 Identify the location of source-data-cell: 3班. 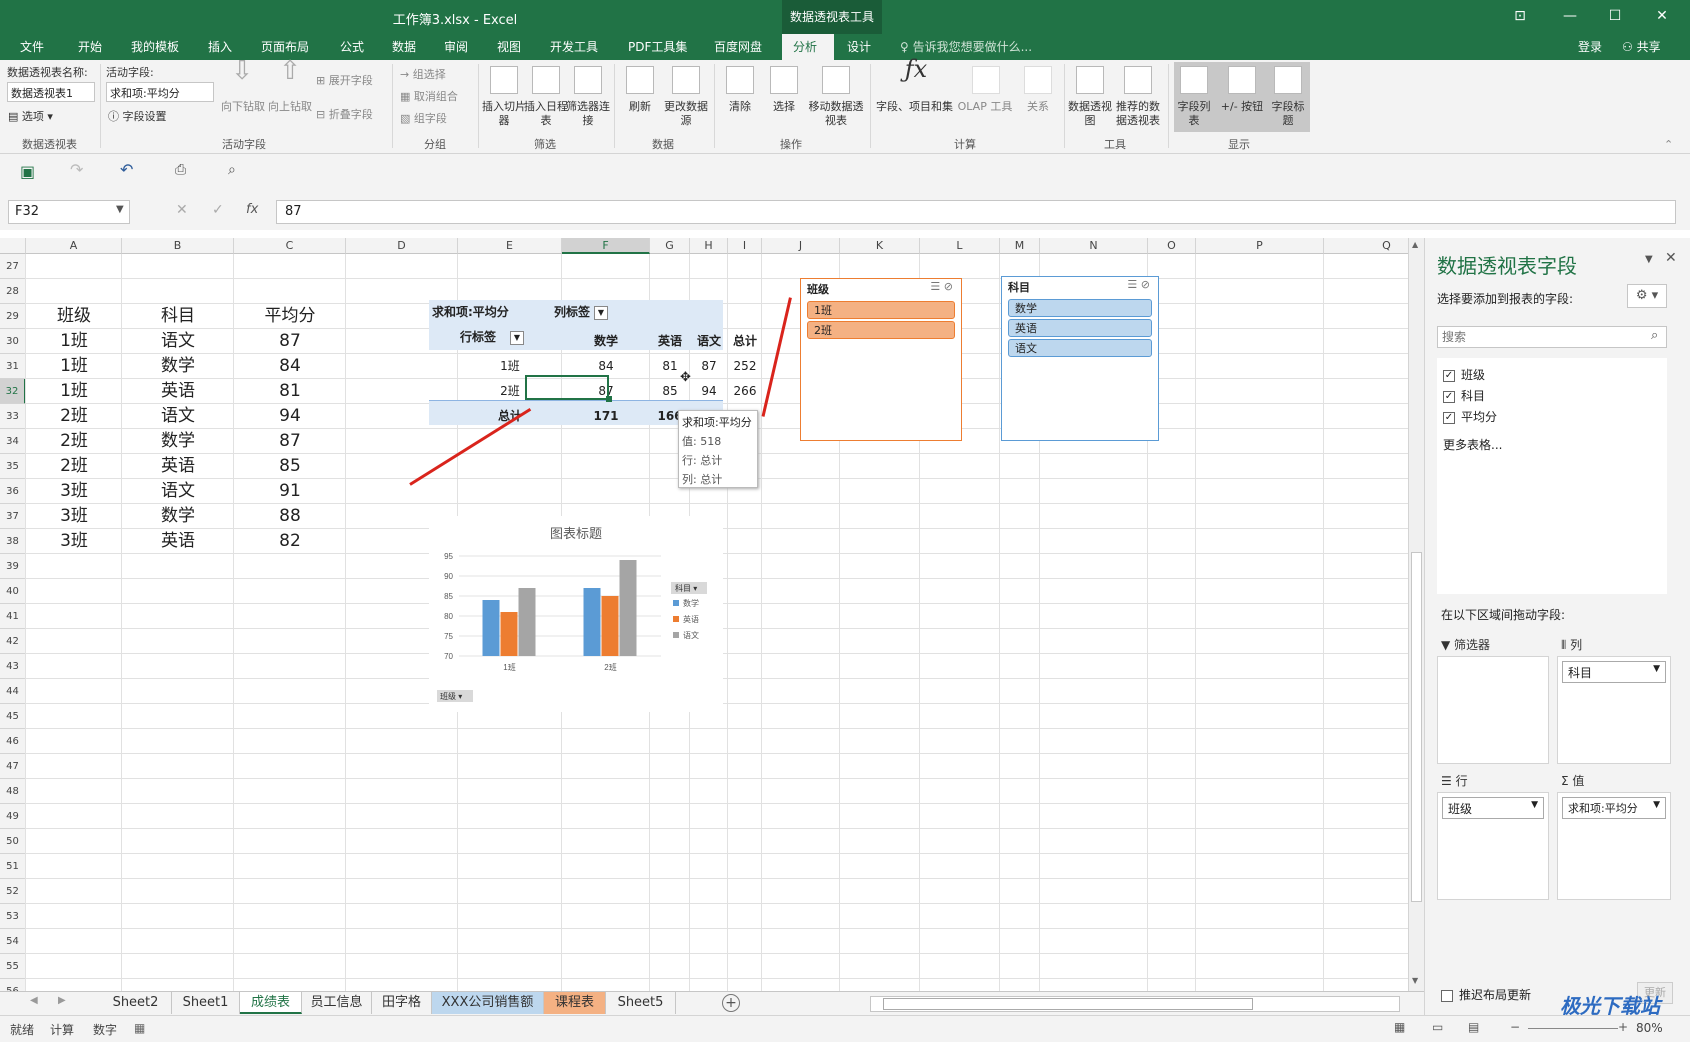
(74, 541).